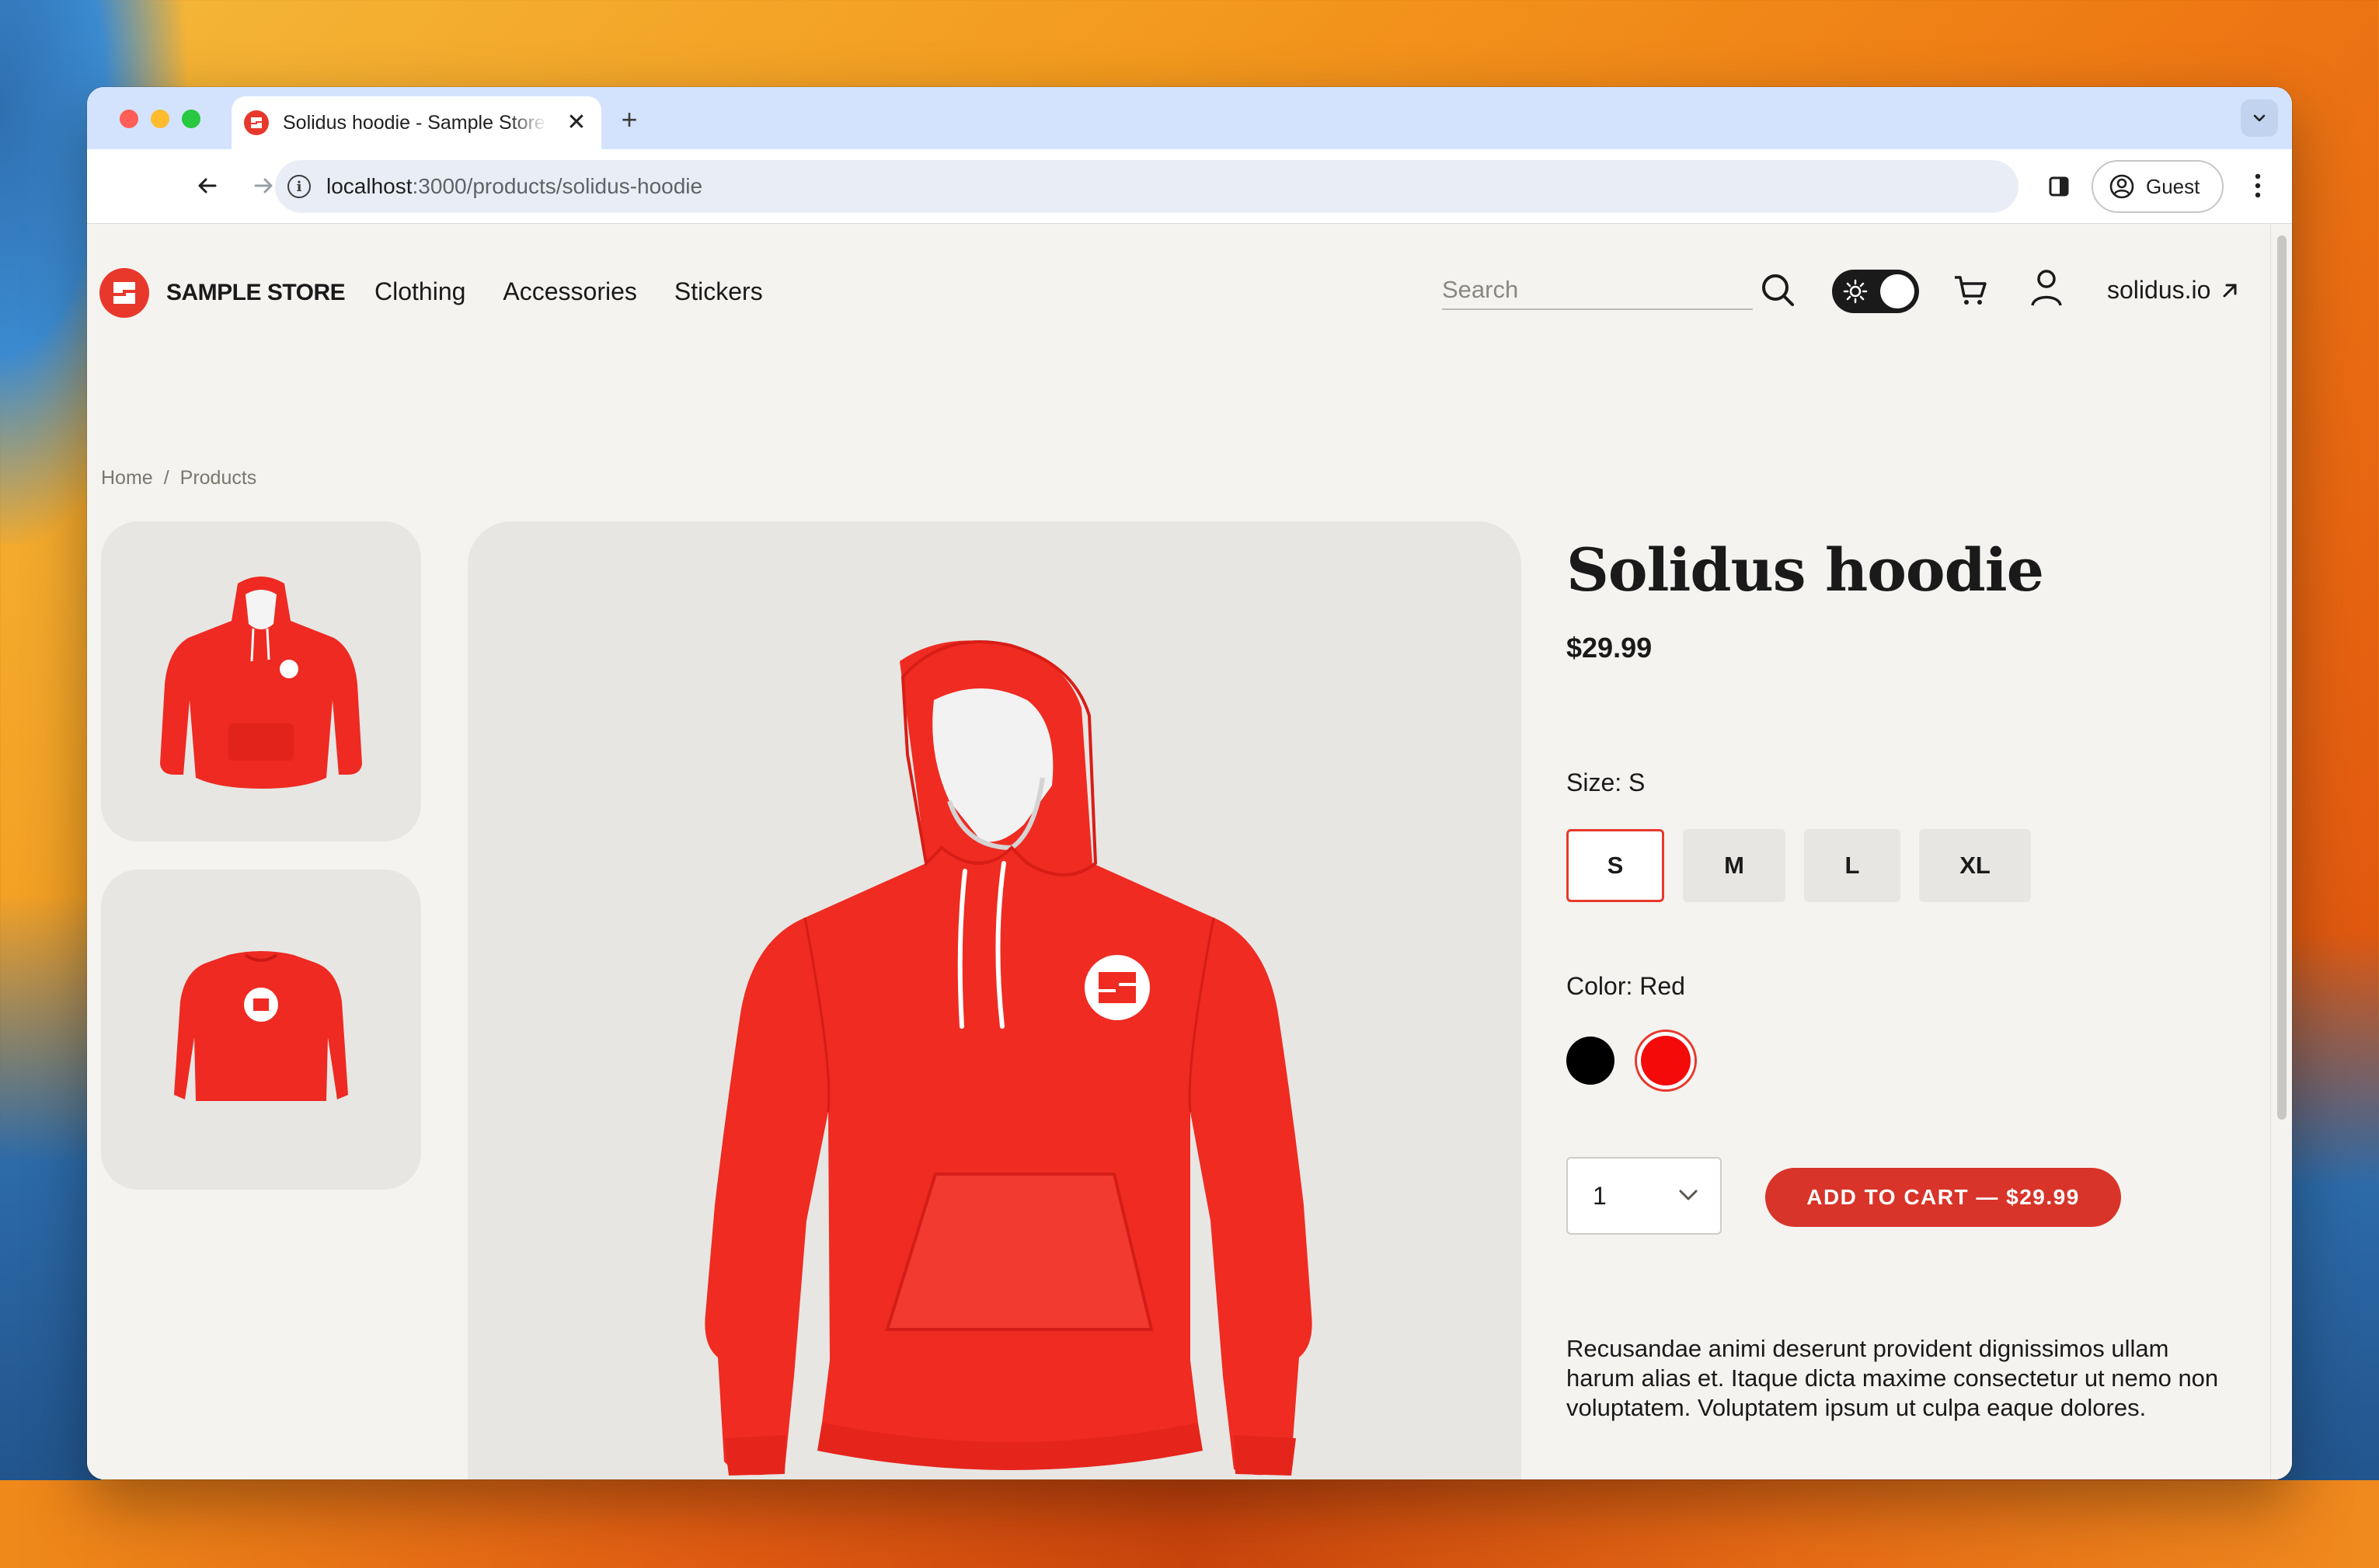 The image size is (2379, 1568). What do you see at coordinates (2173, 186) in the screenshot?
I see `profile-label: Guest` at bounding box center [2173, 186].